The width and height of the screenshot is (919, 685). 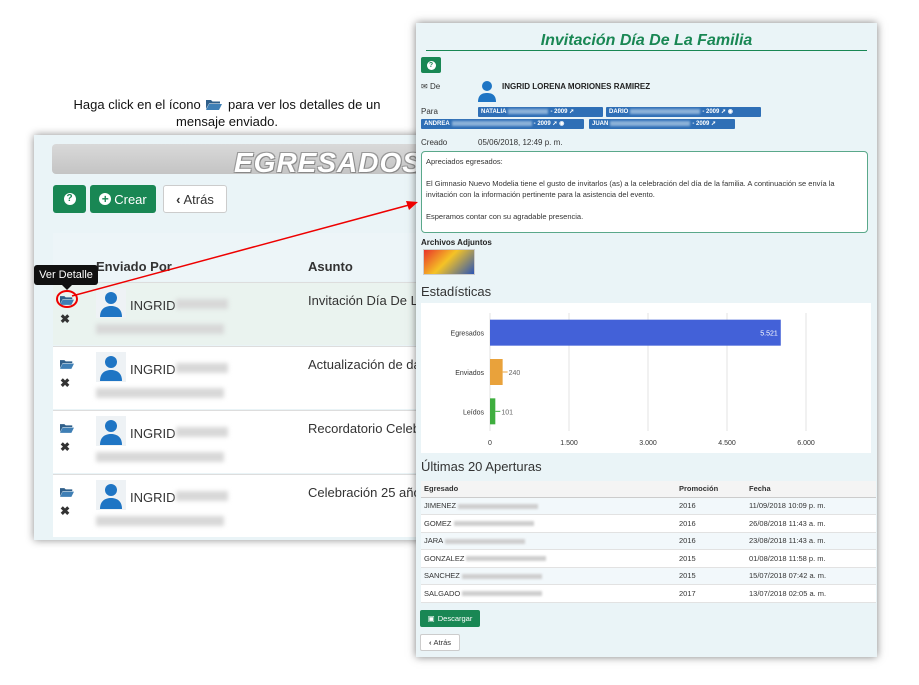 I want to click on column-header-promotion: Promoción, so click(x=711, y=489).